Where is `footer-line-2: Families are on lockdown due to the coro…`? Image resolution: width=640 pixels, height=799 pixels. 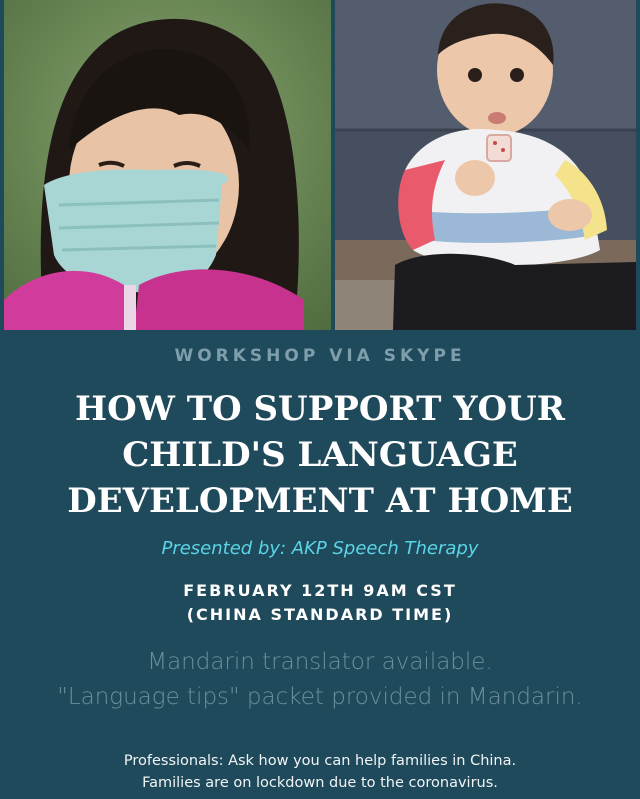 footer-line-2: Families are on lockdown due to the coro… is located at coordinates (320, 783).